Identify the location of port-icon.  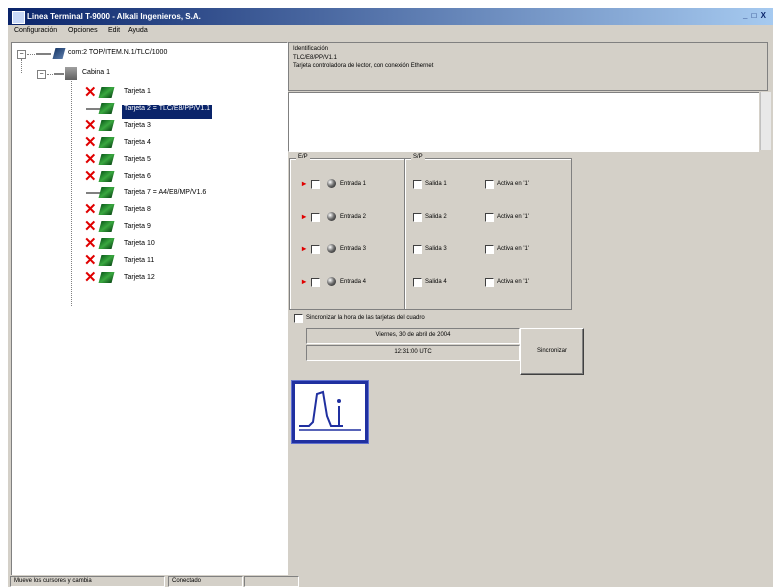
(59, 53).